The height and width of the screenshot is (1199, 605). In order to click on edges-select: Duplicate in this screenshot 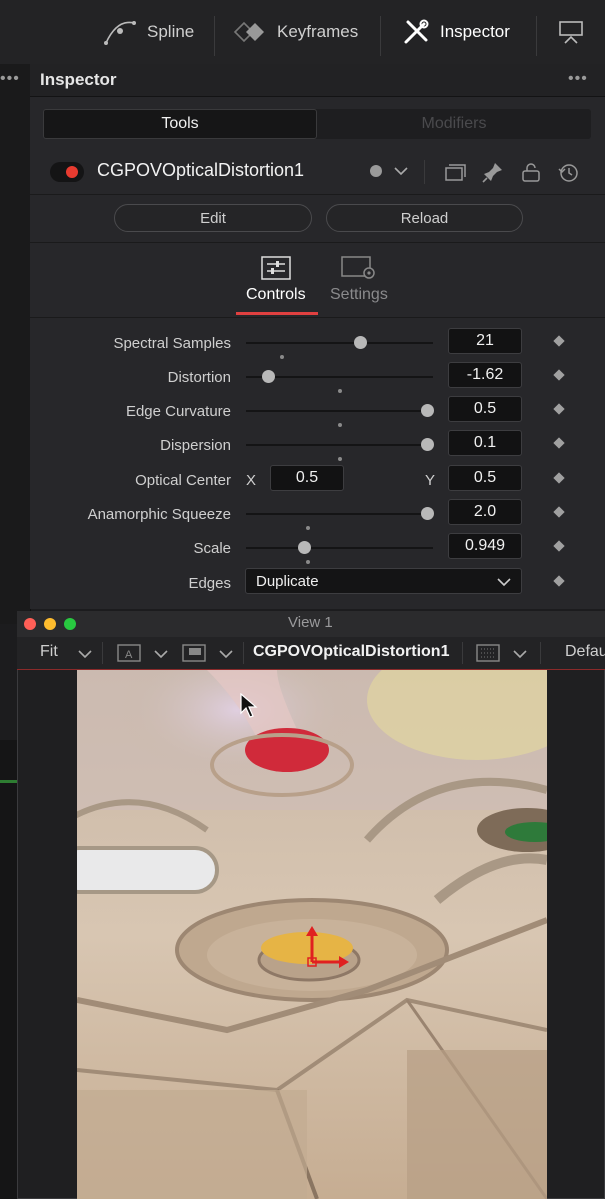, I will do `click(383, 581)`.